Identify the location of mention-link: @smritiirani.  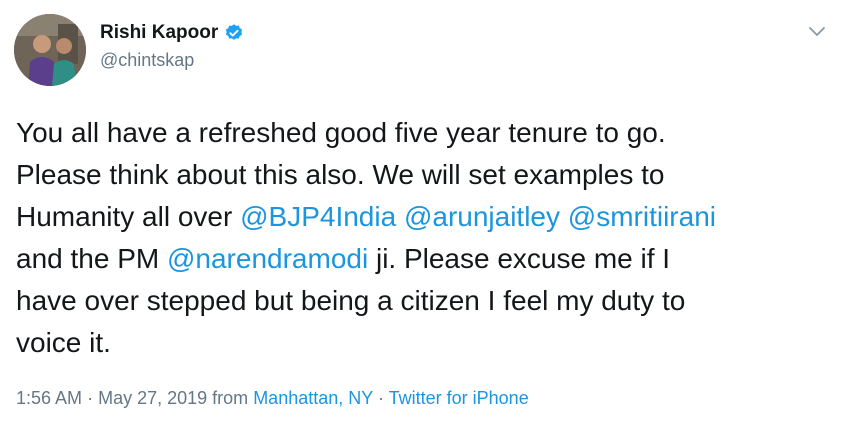
(642, 216).